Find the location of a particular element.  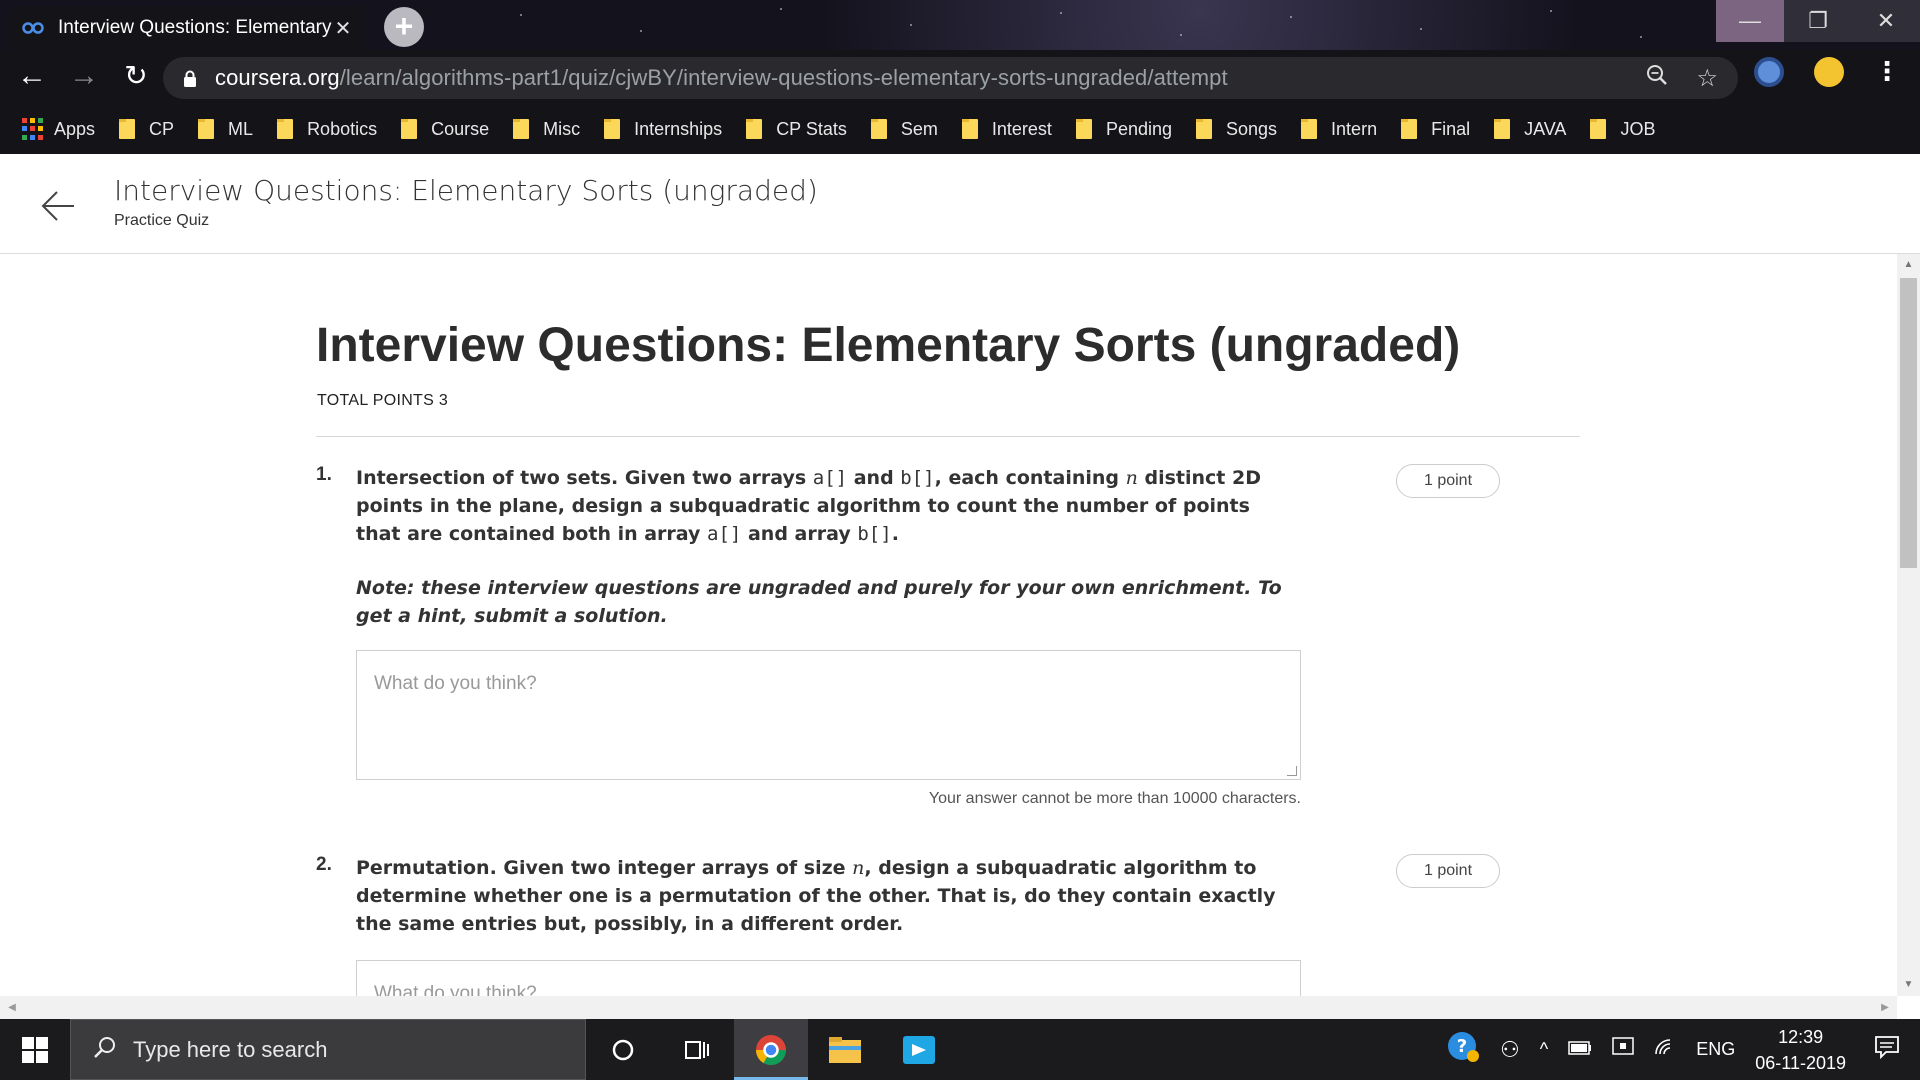

bookmark-apps: Apps is located at coordinates (58, 129).